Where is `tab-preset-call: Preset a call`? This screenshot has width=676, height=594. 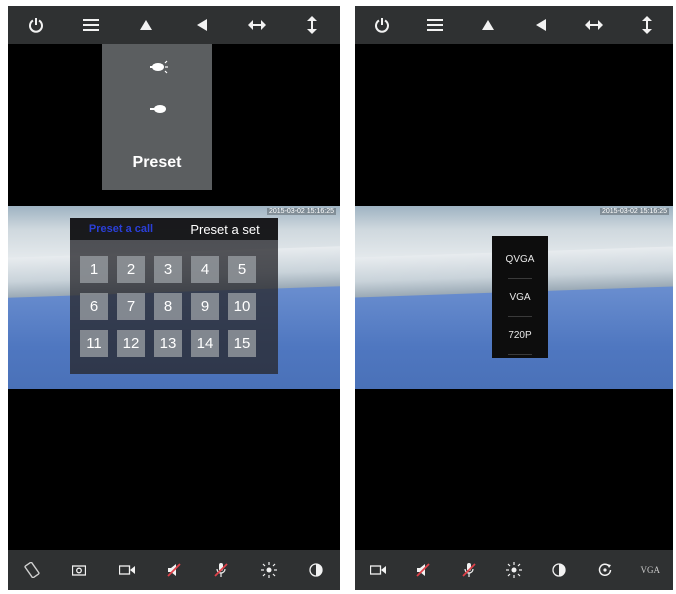
tab-preset-call: Preset a call is located at coordinates (121, 229).